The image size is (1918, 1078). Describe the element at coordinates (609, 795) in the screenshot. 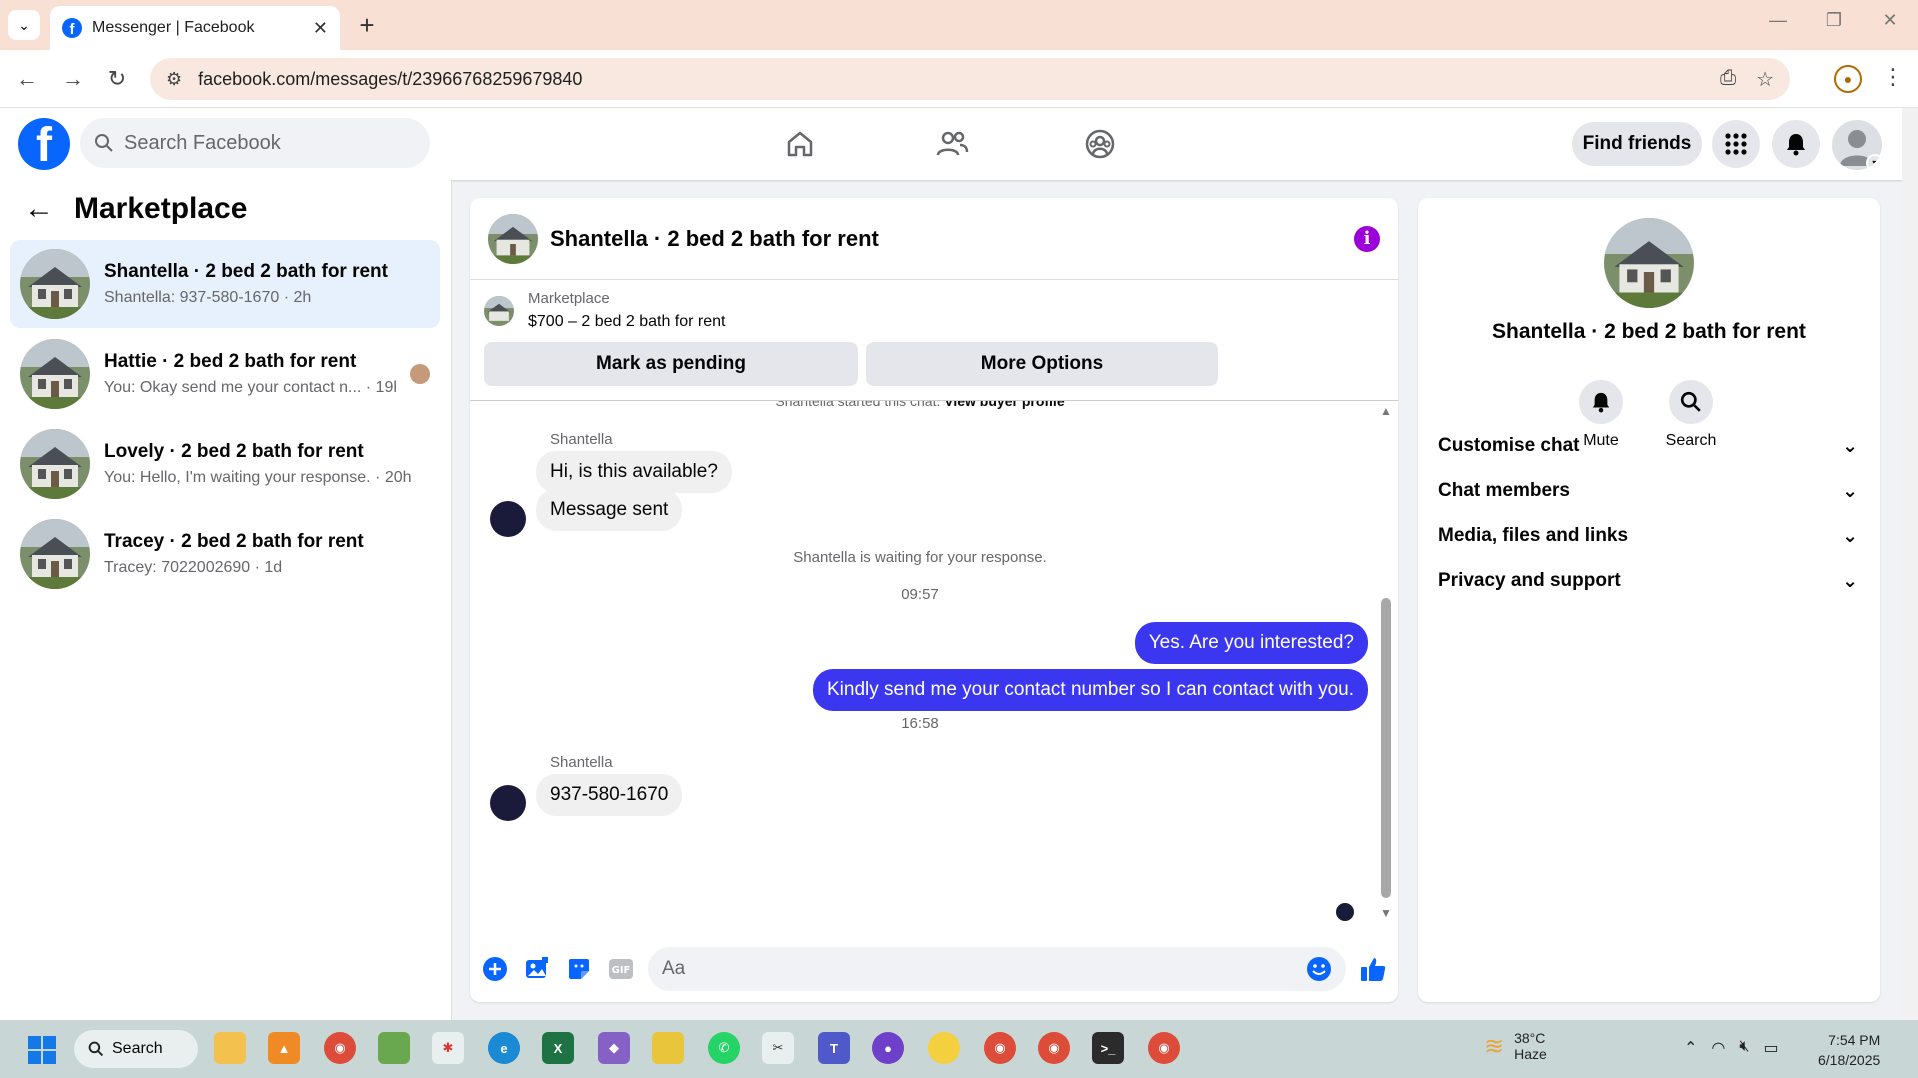

I see `incoming-message: 937-580-1670` at that location.